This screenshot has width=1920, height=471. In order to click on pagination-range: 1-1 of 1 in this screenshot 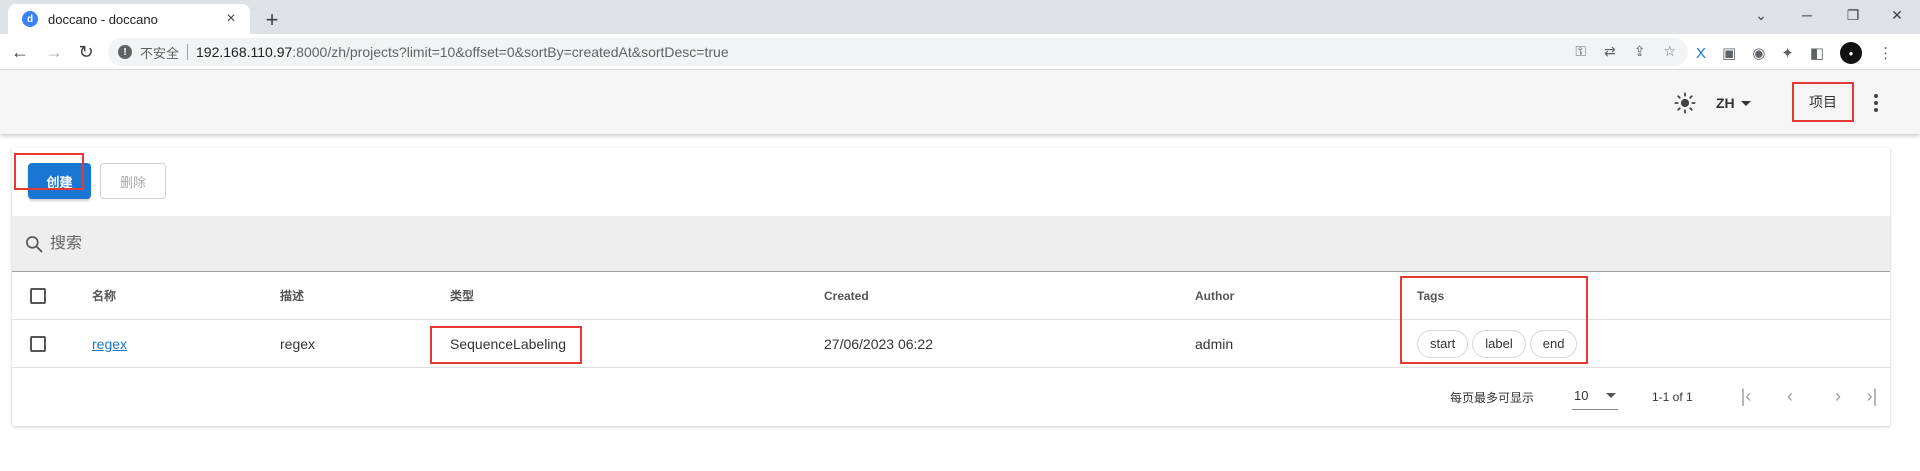, I will do `click(1672, 397)`.